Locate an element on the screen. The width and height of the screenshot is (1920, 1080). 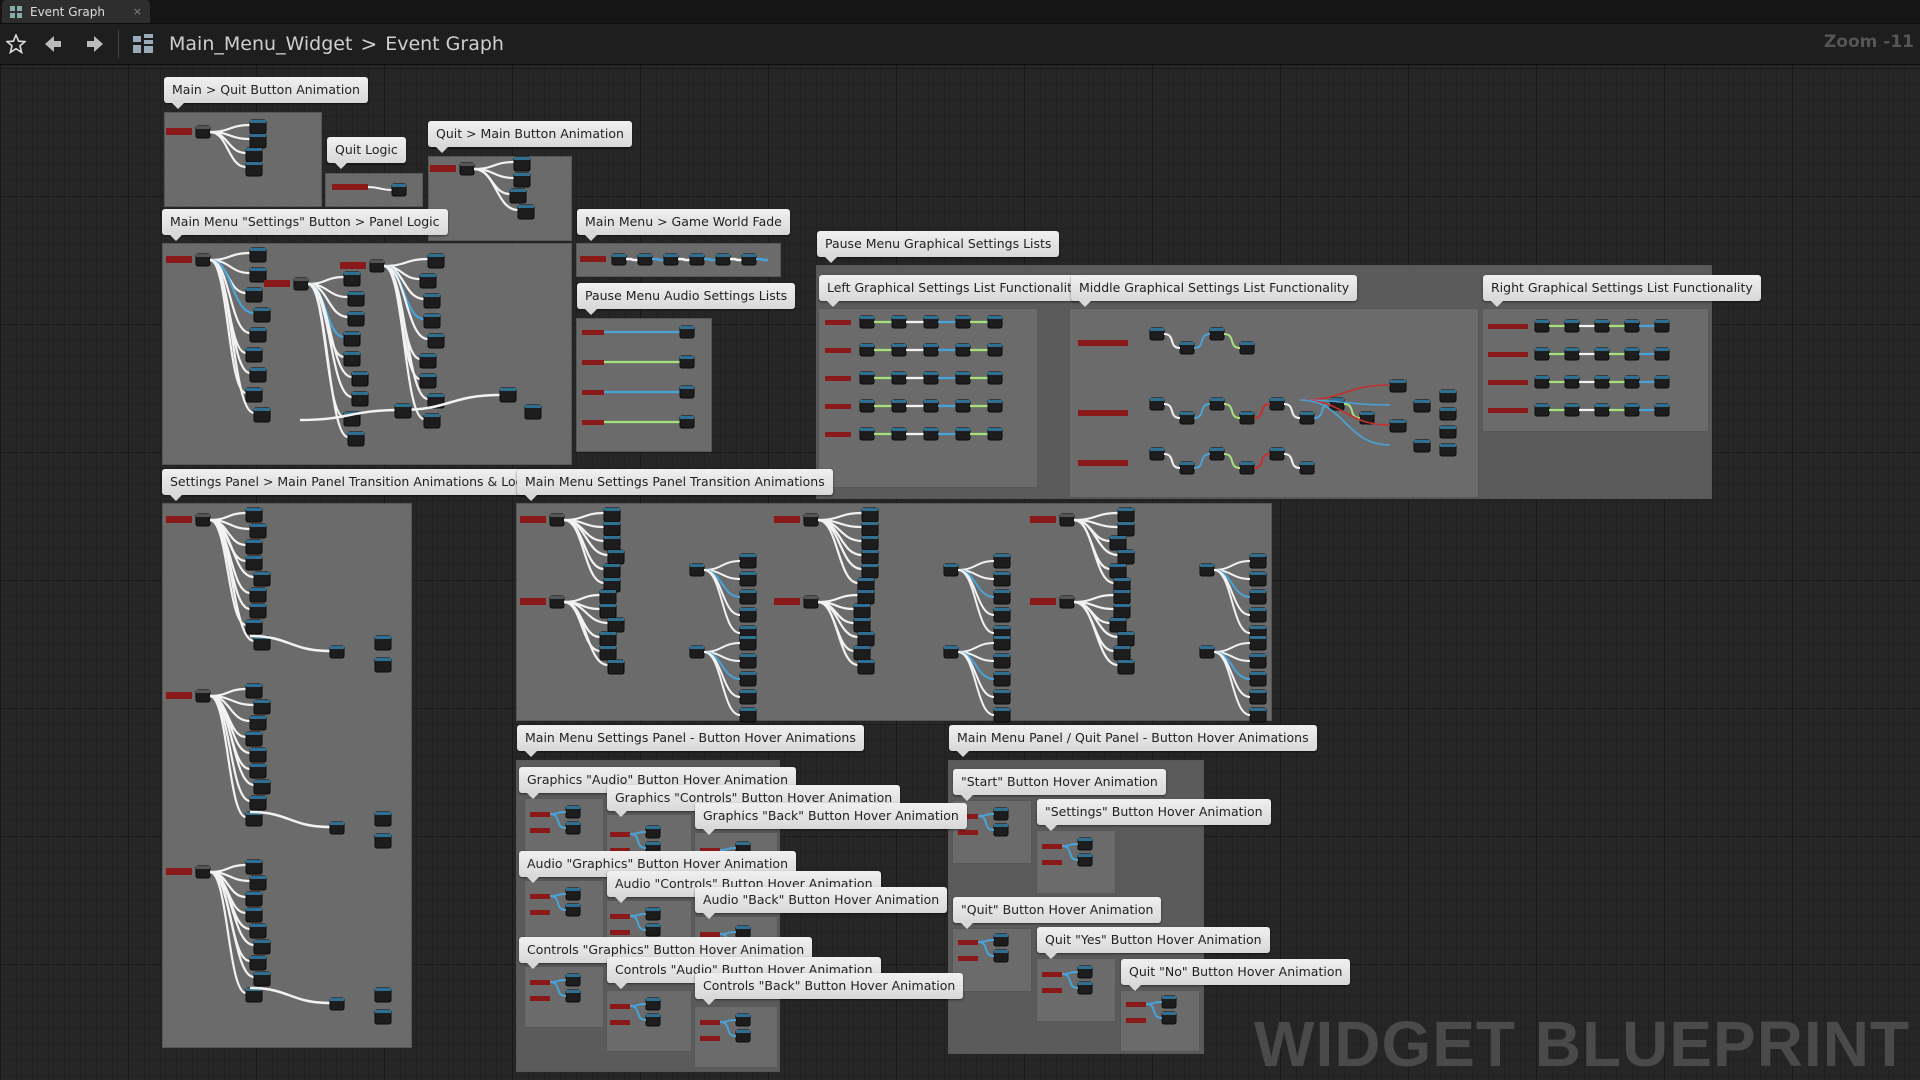
comment-start-hover: "Start" Button Hover Animation is located at coordinates (1059, 785).